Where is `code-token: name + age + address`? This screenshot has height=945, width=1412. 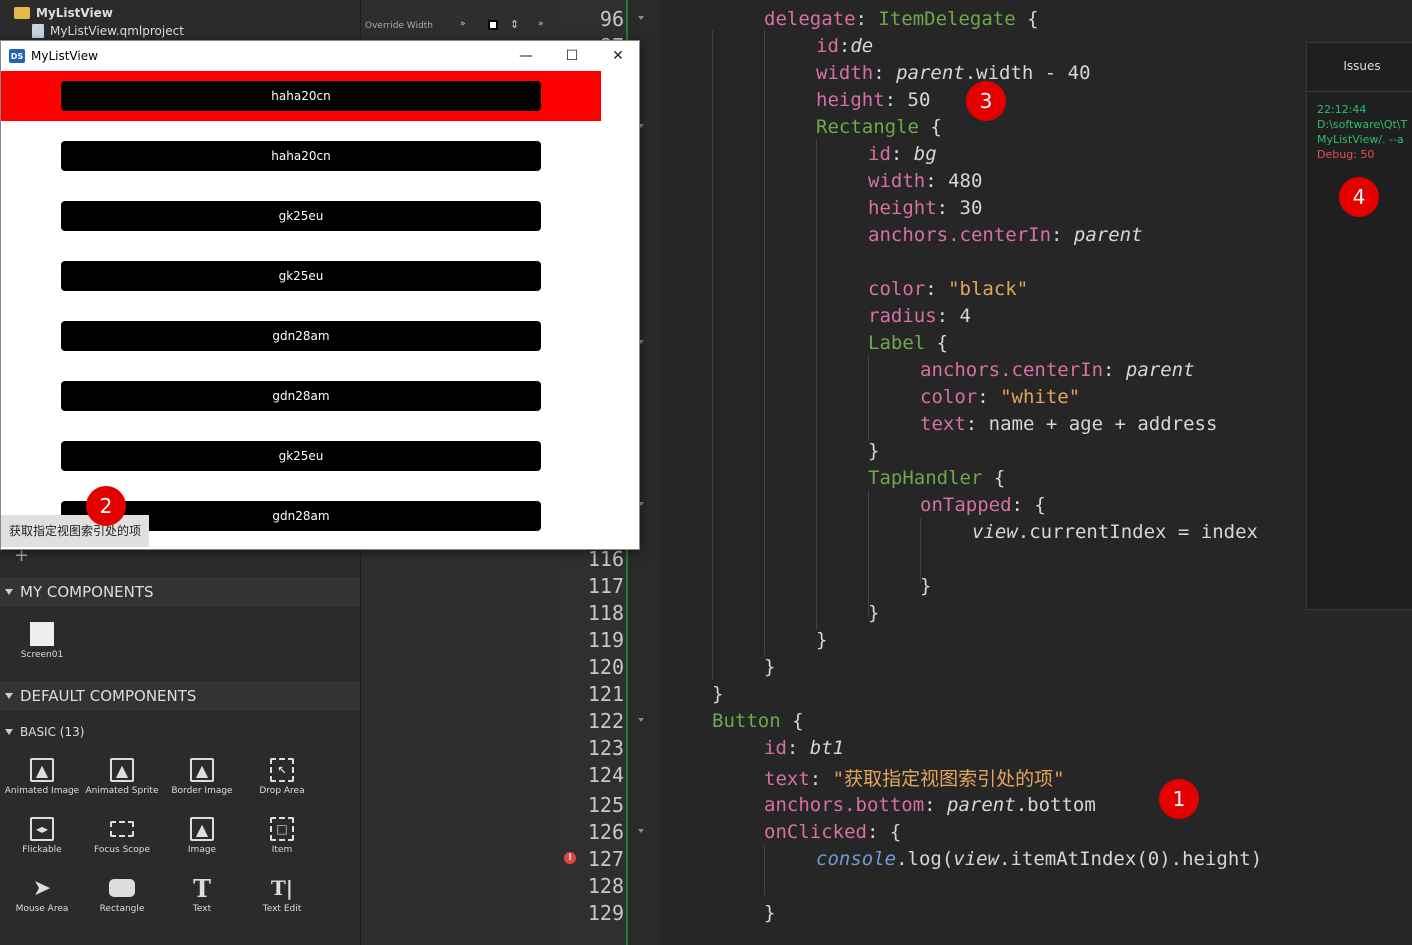 code-token: name + age + address is located at coordinates (1103, 424).